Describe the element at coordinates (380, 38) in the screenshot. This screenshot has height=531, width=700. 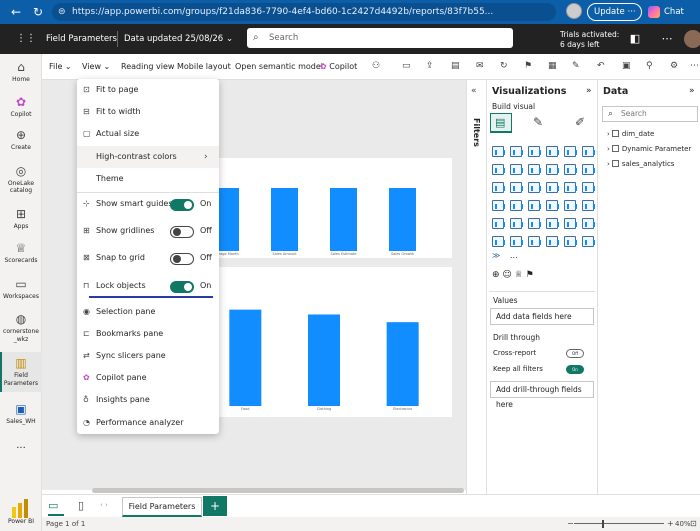
I see `search-input: ⌕ Search` at that location.